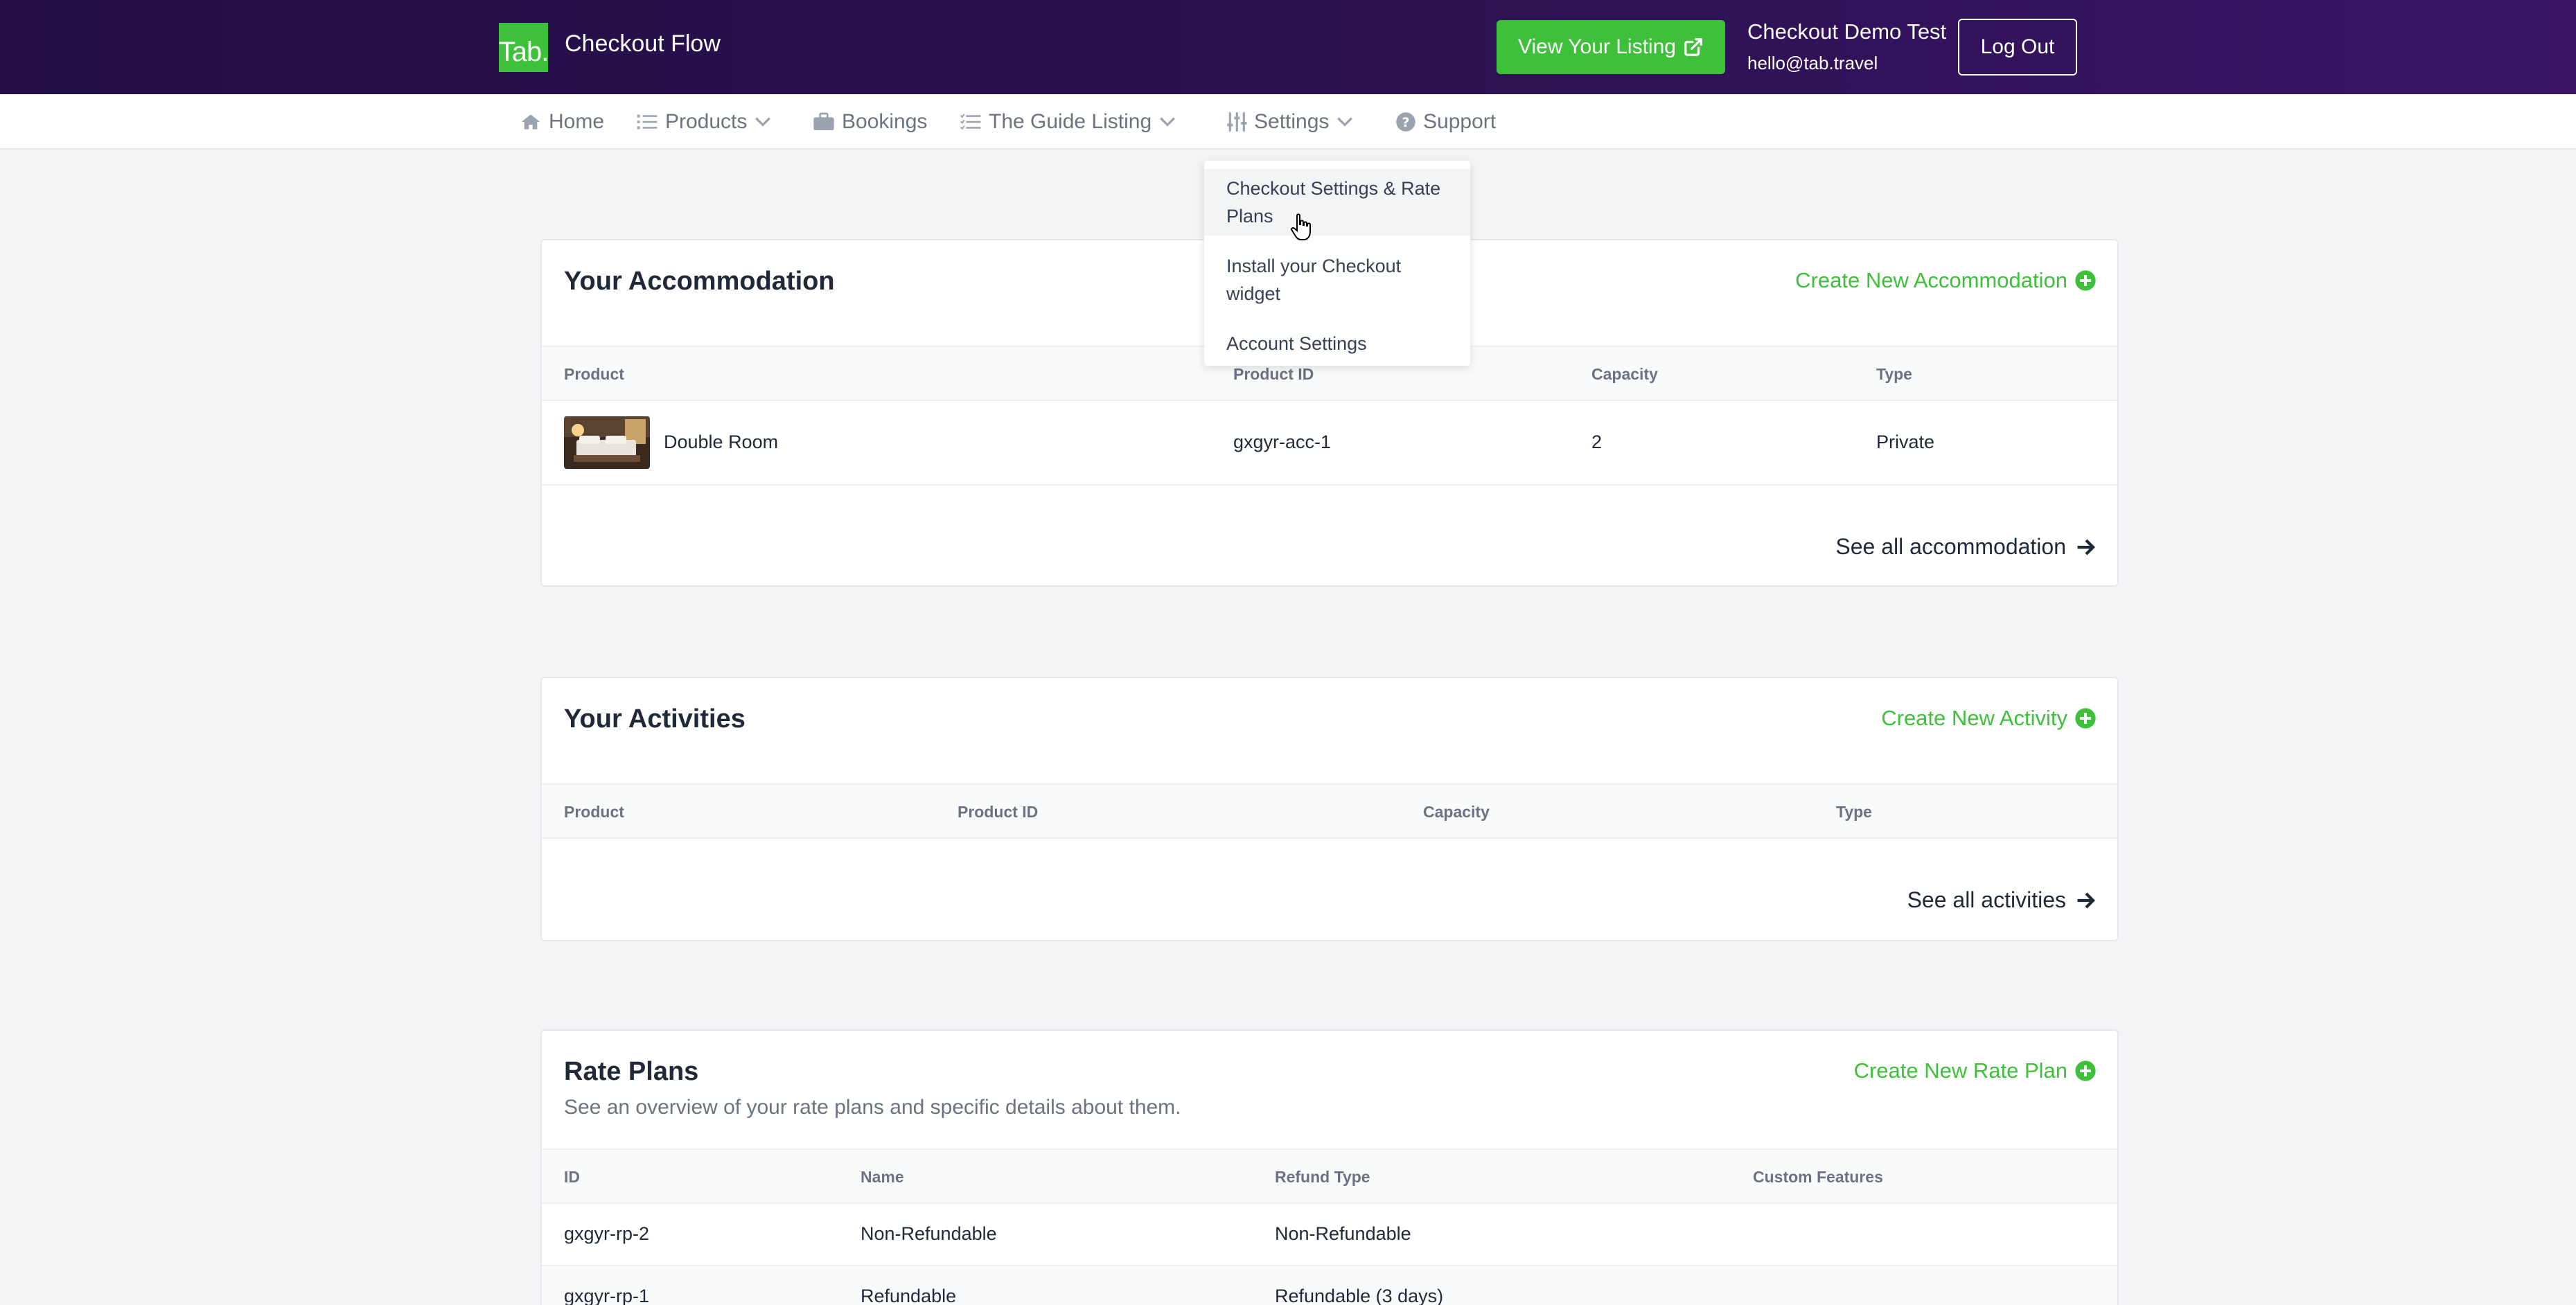 This screenshot has width=2576, height=1305. Describe the element at coordinates (1322, 1177) in the screenshot. I see `column-header: Refund Type` at that location.